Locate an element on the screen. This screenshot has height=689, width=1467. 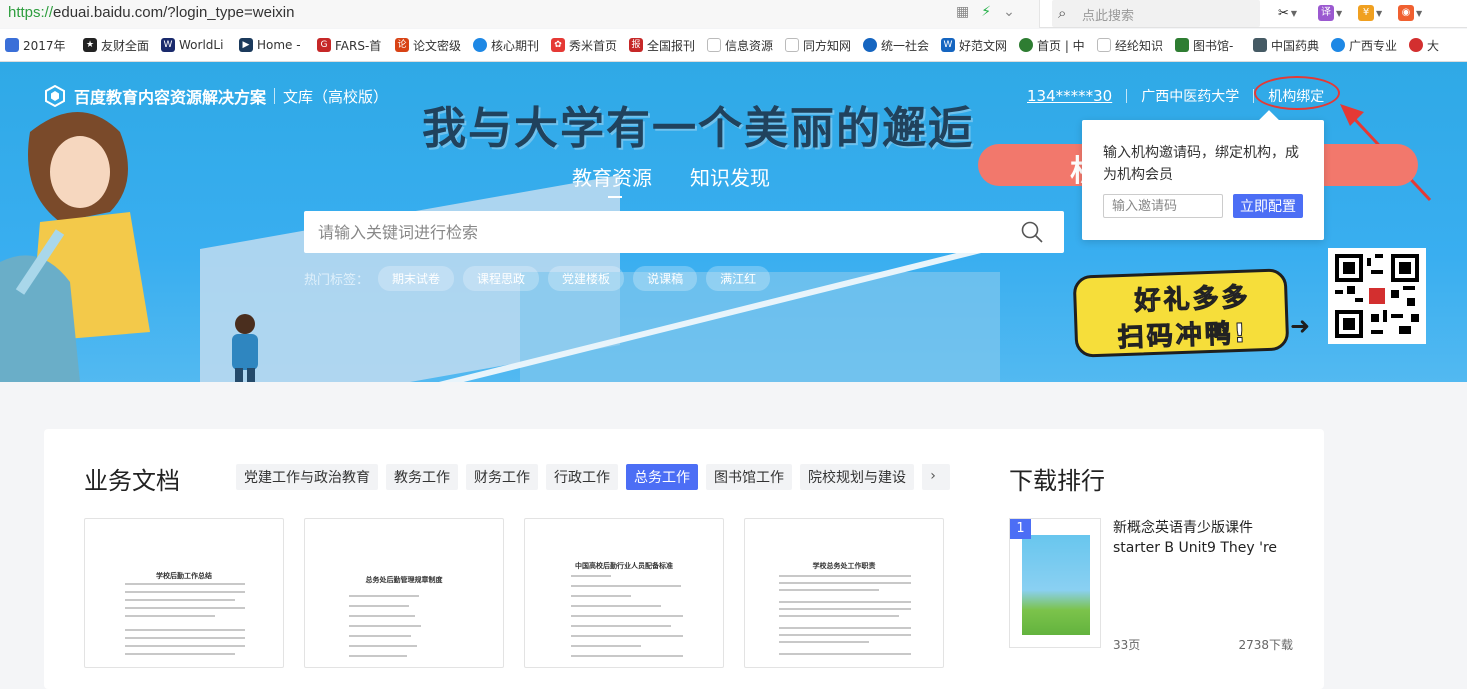
category-tab-active: 总务工作 is located at coordinates (662, 477).